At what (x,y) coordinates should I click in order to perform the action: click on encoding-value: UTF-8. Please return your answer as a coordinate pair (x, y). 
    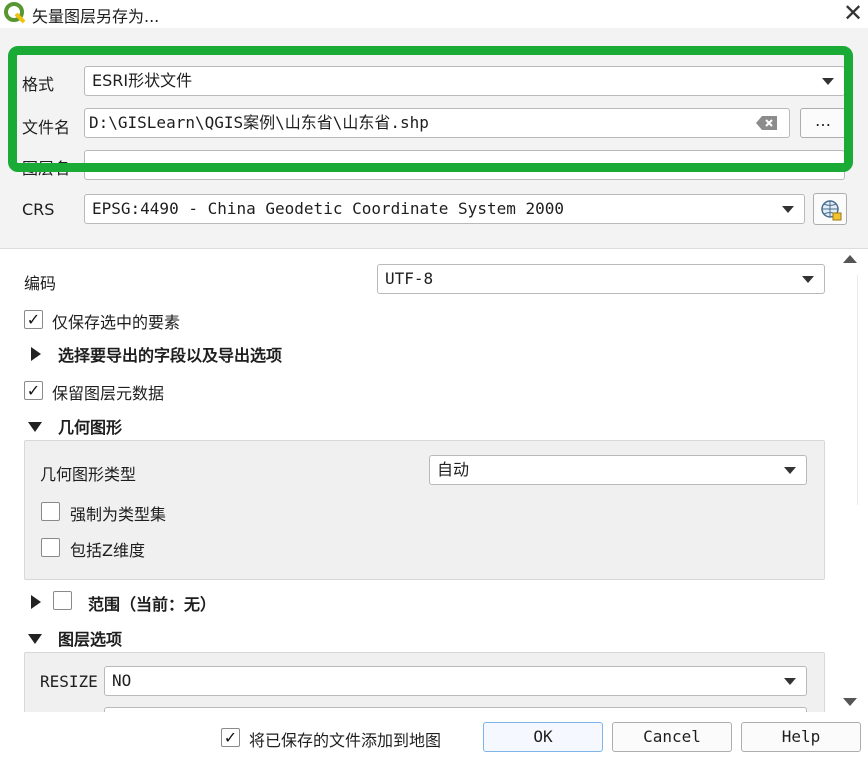
    Looking at the image, I should click on (409, 278).